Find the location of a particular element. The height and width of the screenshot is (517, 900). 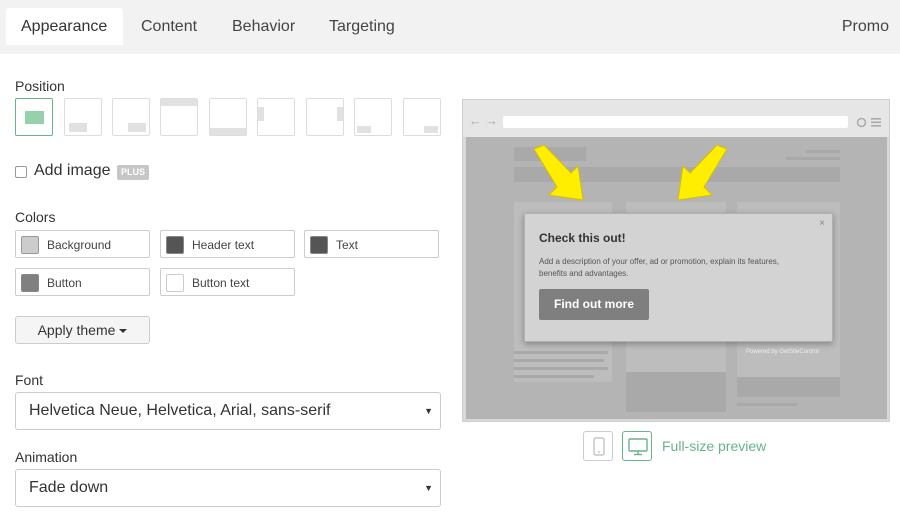

color-field-background: Background is located at coordinates (82, 244).